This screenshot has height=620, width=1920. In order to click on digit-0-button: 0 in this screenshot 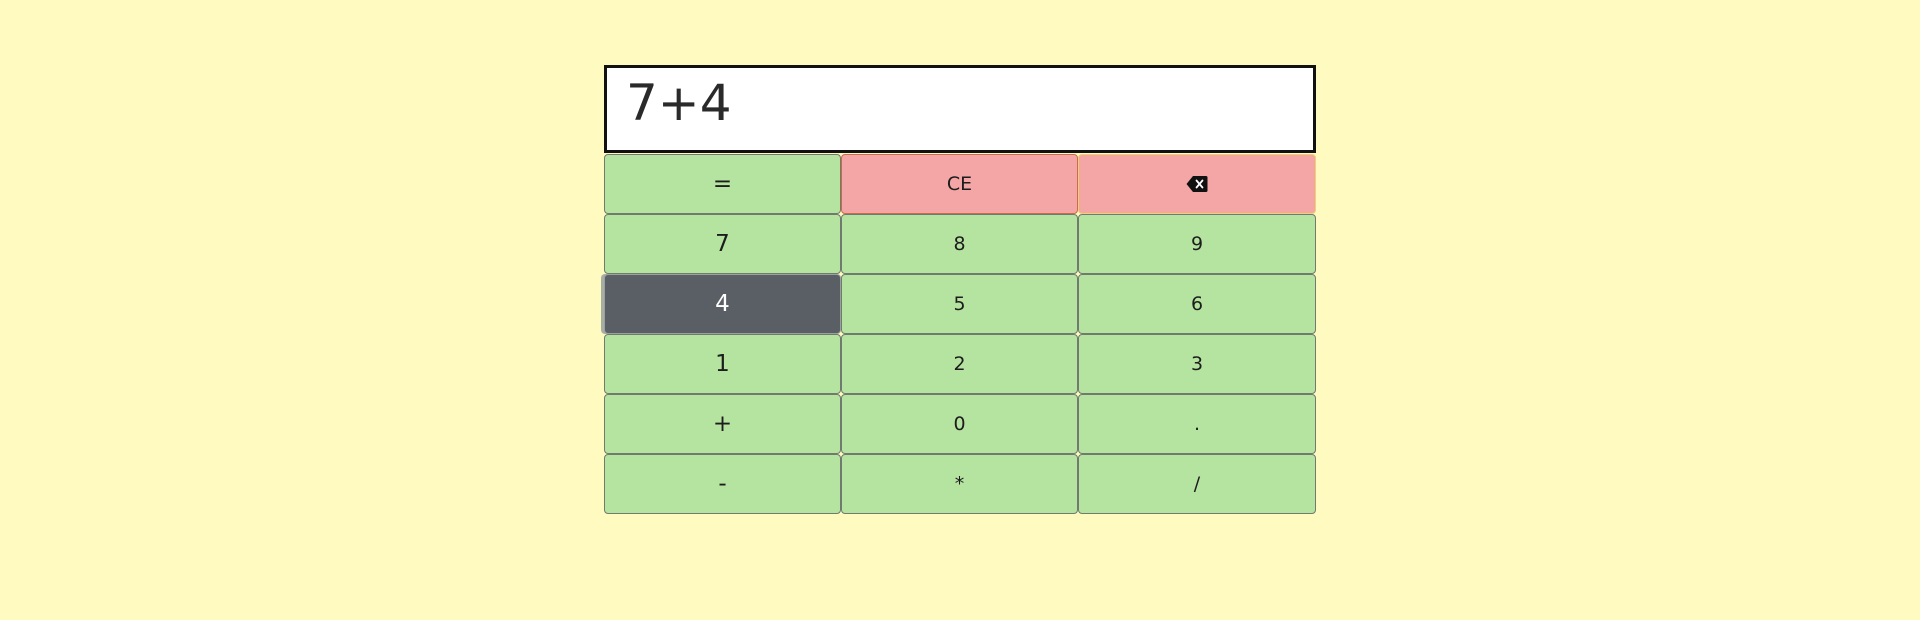, I will do `click(959, 424)`.